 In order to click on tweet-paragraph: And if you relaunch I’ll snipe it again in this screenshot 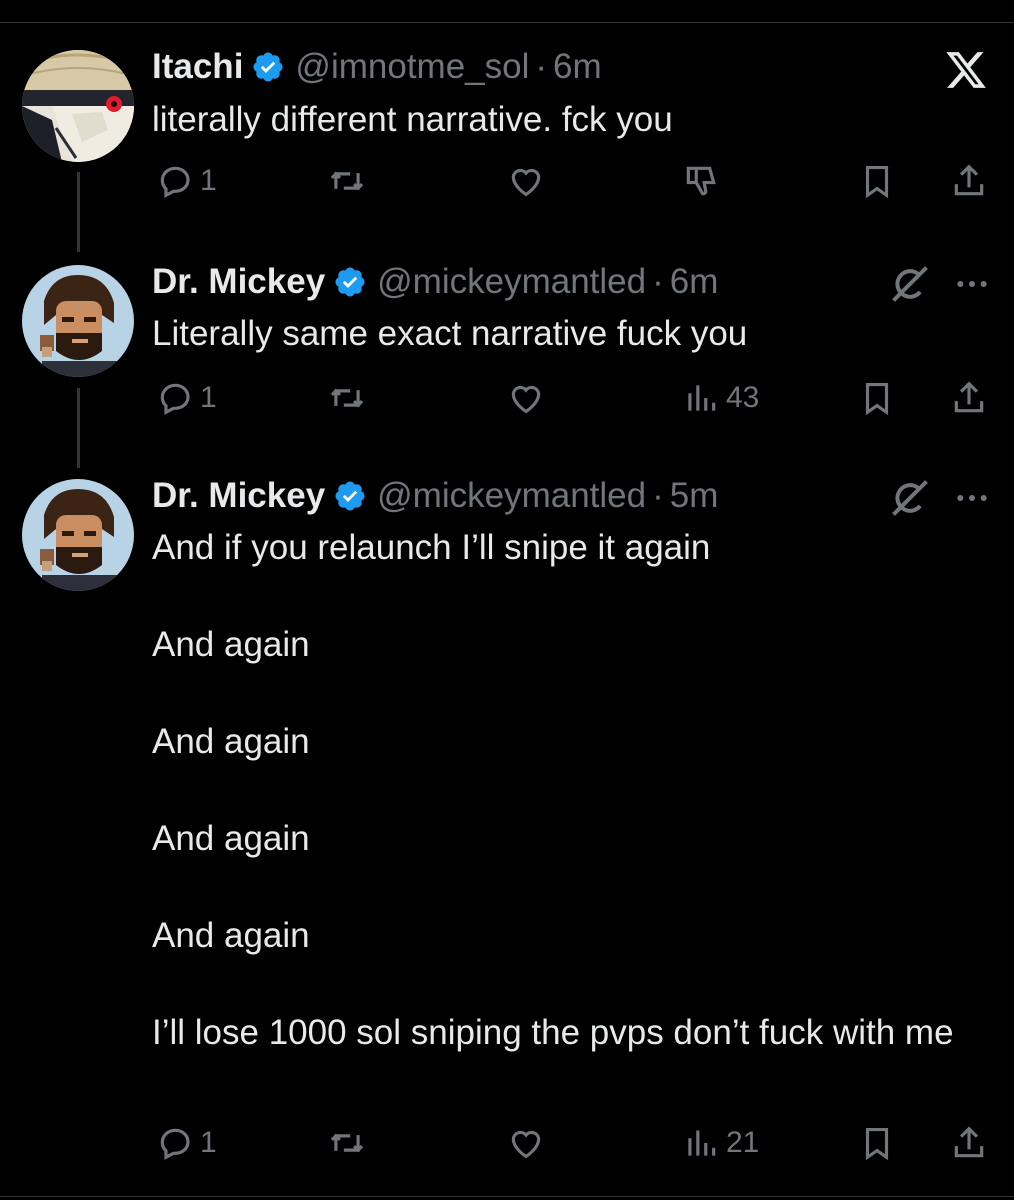, I will do `click(431, 547)`.